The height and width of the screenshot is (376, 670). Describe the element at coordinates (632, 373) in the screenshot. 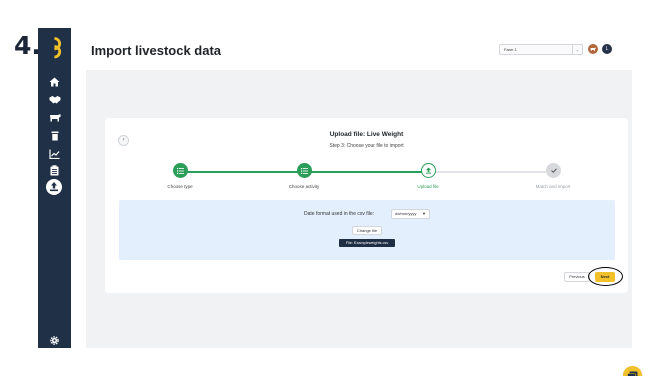

I see `chat-icon` at that location.